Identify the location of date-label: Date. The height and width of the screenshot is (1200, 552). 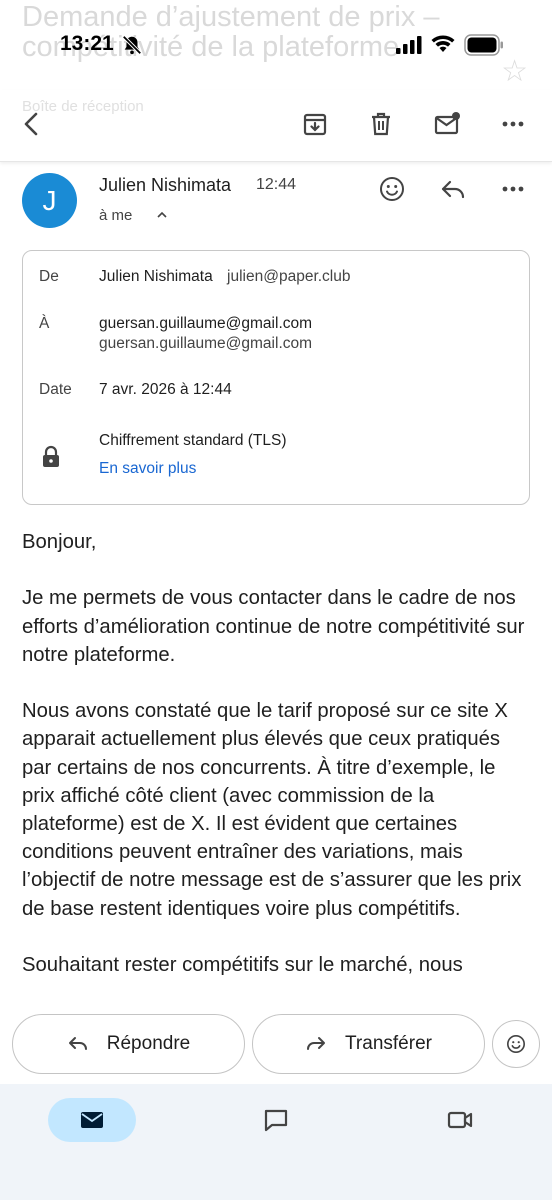
(55, 389).